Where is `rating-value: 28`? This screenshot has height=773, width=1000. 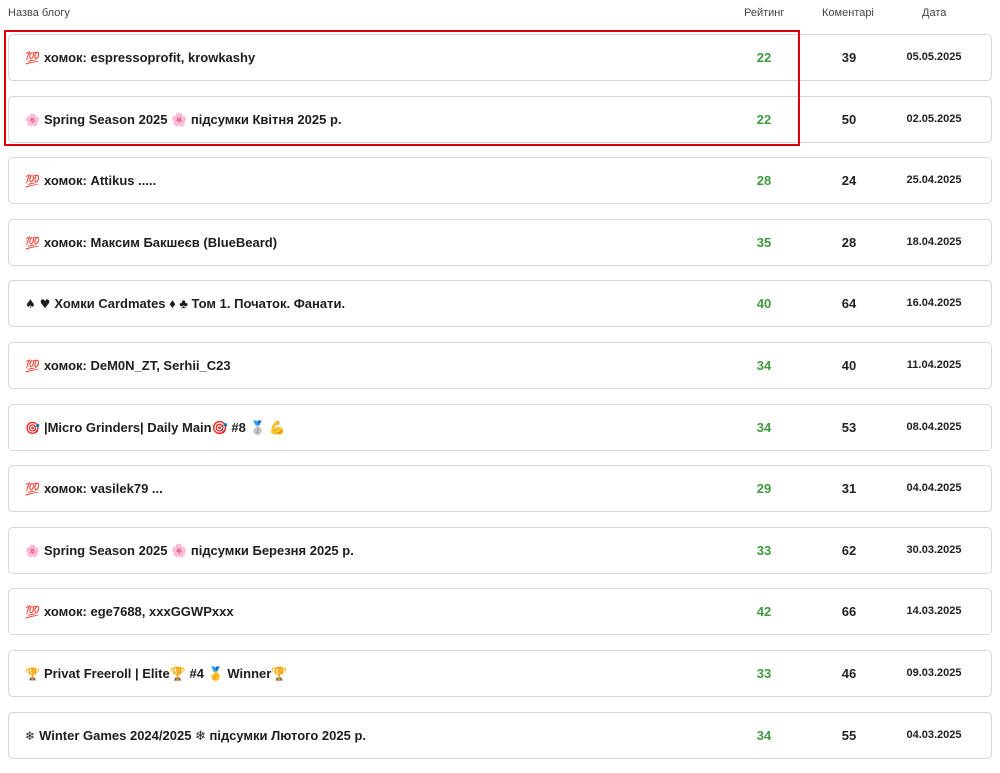 rating-value: 28 is located at coordinates (764, 181).